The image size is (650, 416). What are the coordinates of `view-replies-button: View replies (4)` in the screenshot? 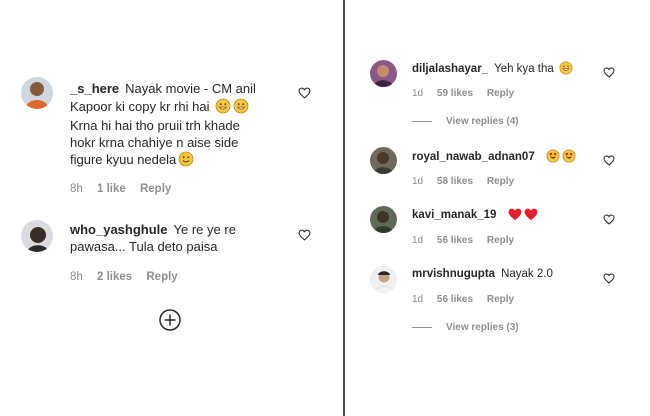 It's located at (465, 121).